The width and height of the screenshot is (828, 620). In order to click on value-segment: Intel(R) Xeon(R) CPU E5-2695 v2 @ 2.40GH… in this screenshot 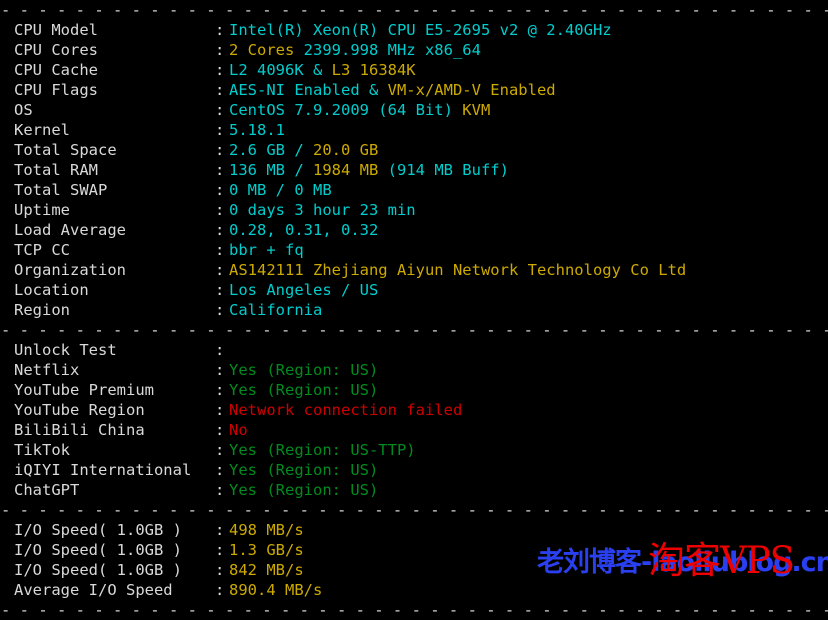, I will do `click(420, 30)`.